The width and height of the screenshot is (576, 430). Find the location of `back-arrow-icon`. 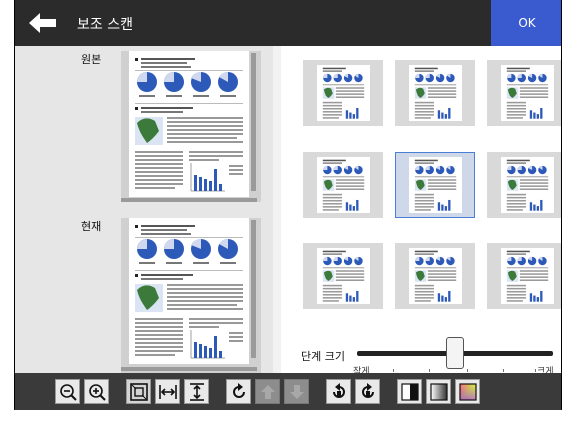

back-arrow-icon is located at coordinates (42, 23).